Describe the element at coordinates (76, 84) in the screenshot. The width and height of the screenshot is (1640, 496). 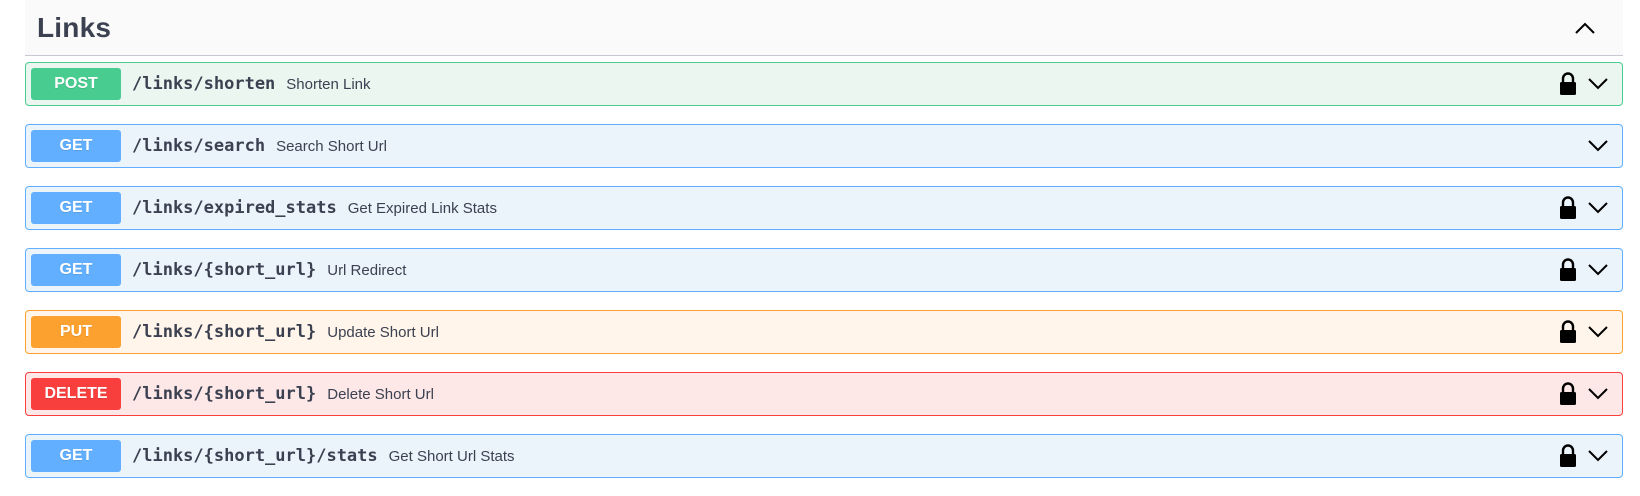
I see `method-badge: POST` at that location.